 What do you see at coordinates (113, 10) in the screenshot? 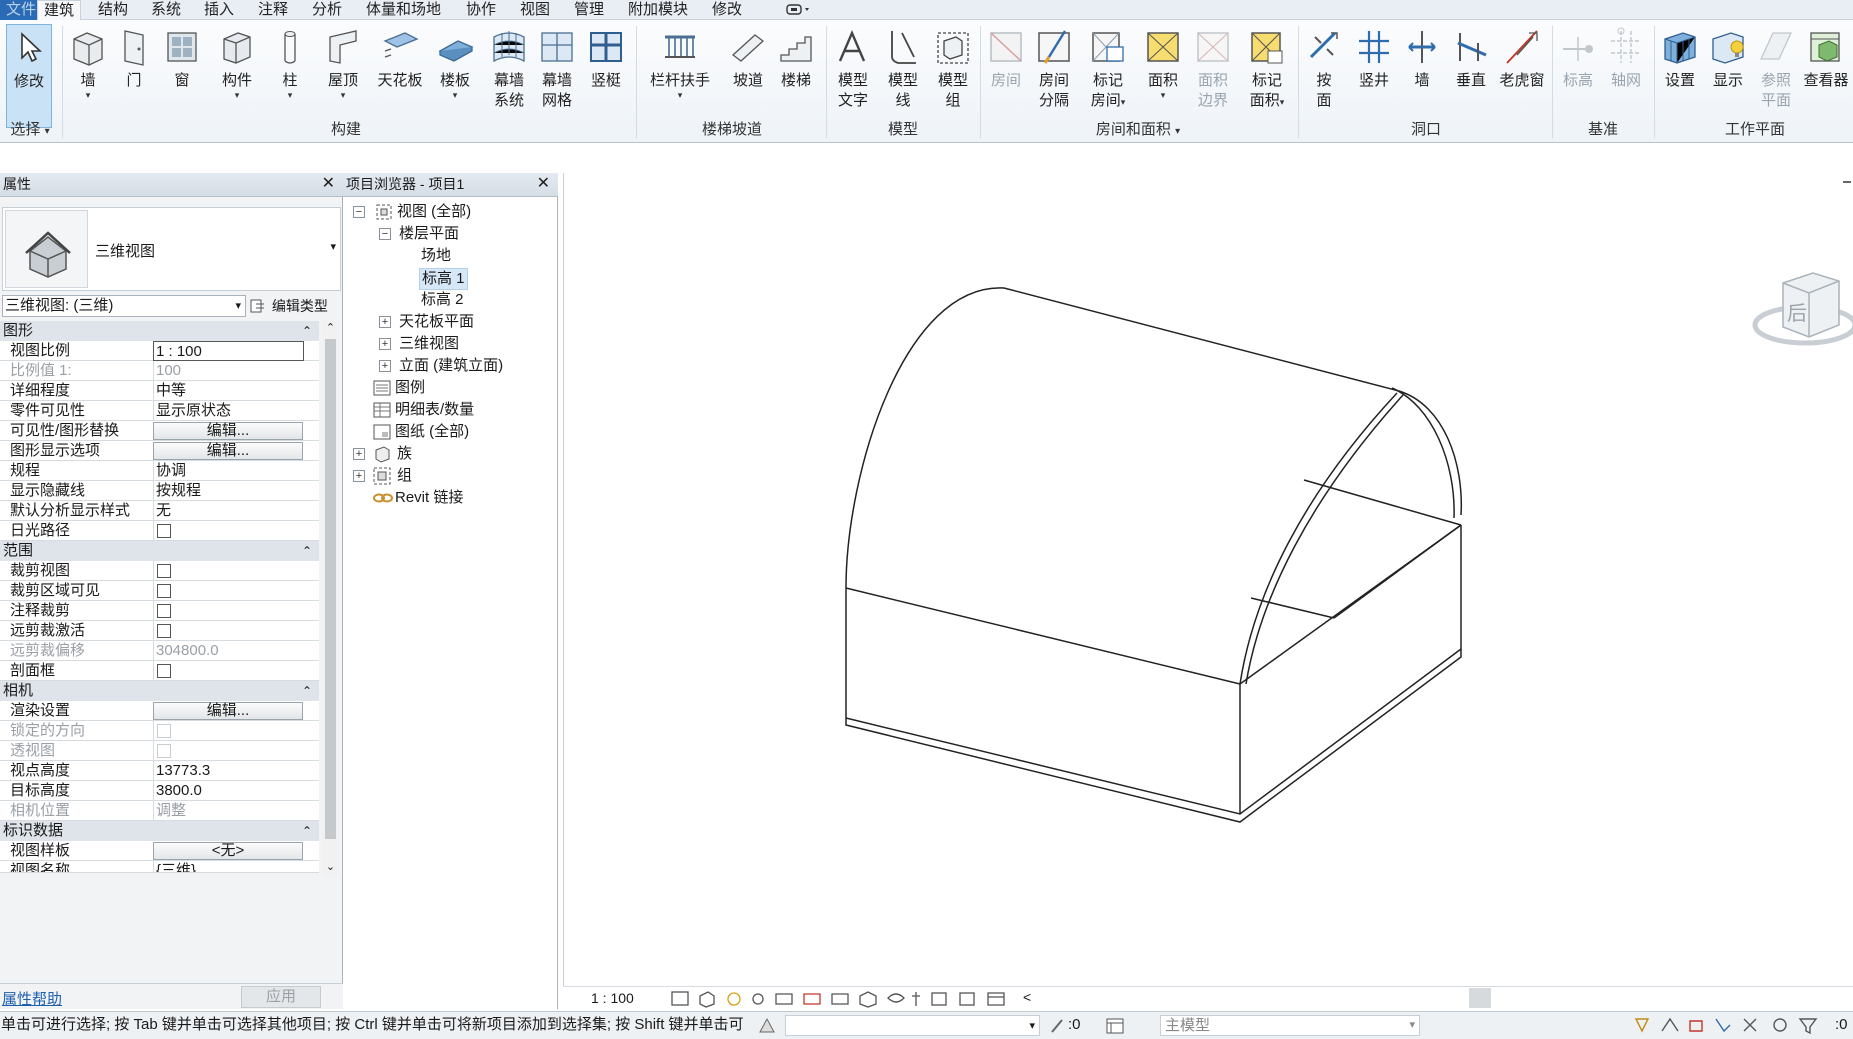
I see `tab-structure: 结构` at bounding box center [113, 10].